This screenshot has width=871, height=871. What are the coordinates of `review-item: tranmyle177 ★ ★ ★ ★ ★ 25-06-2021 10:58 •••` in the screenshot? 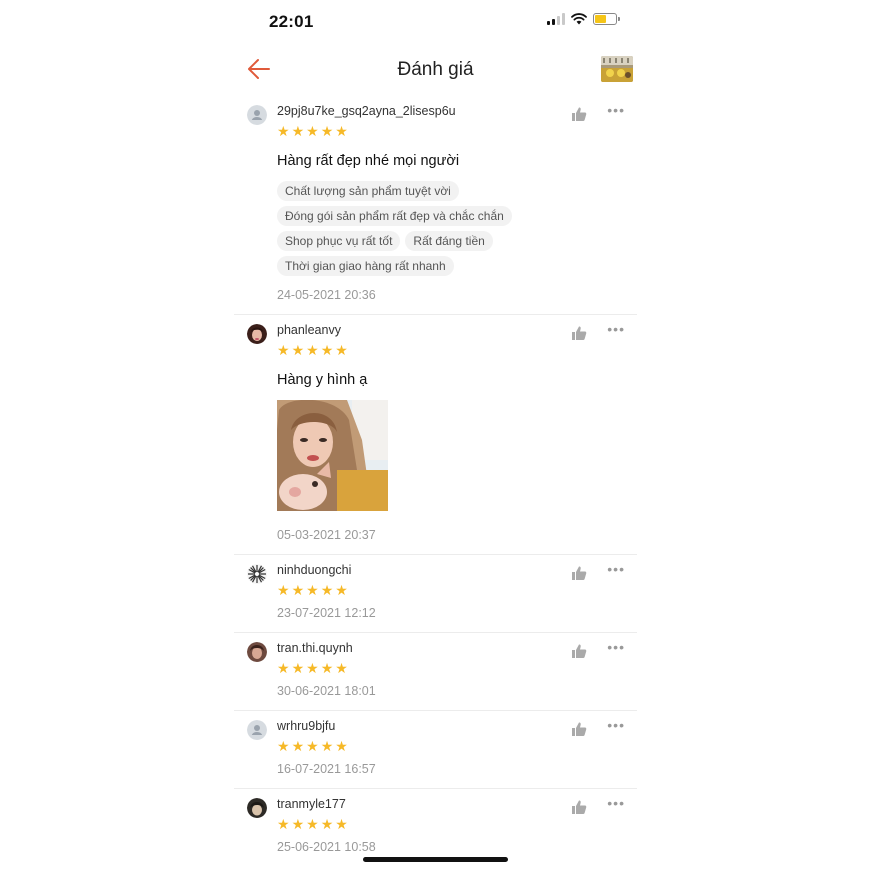 It's located at (435, 827).